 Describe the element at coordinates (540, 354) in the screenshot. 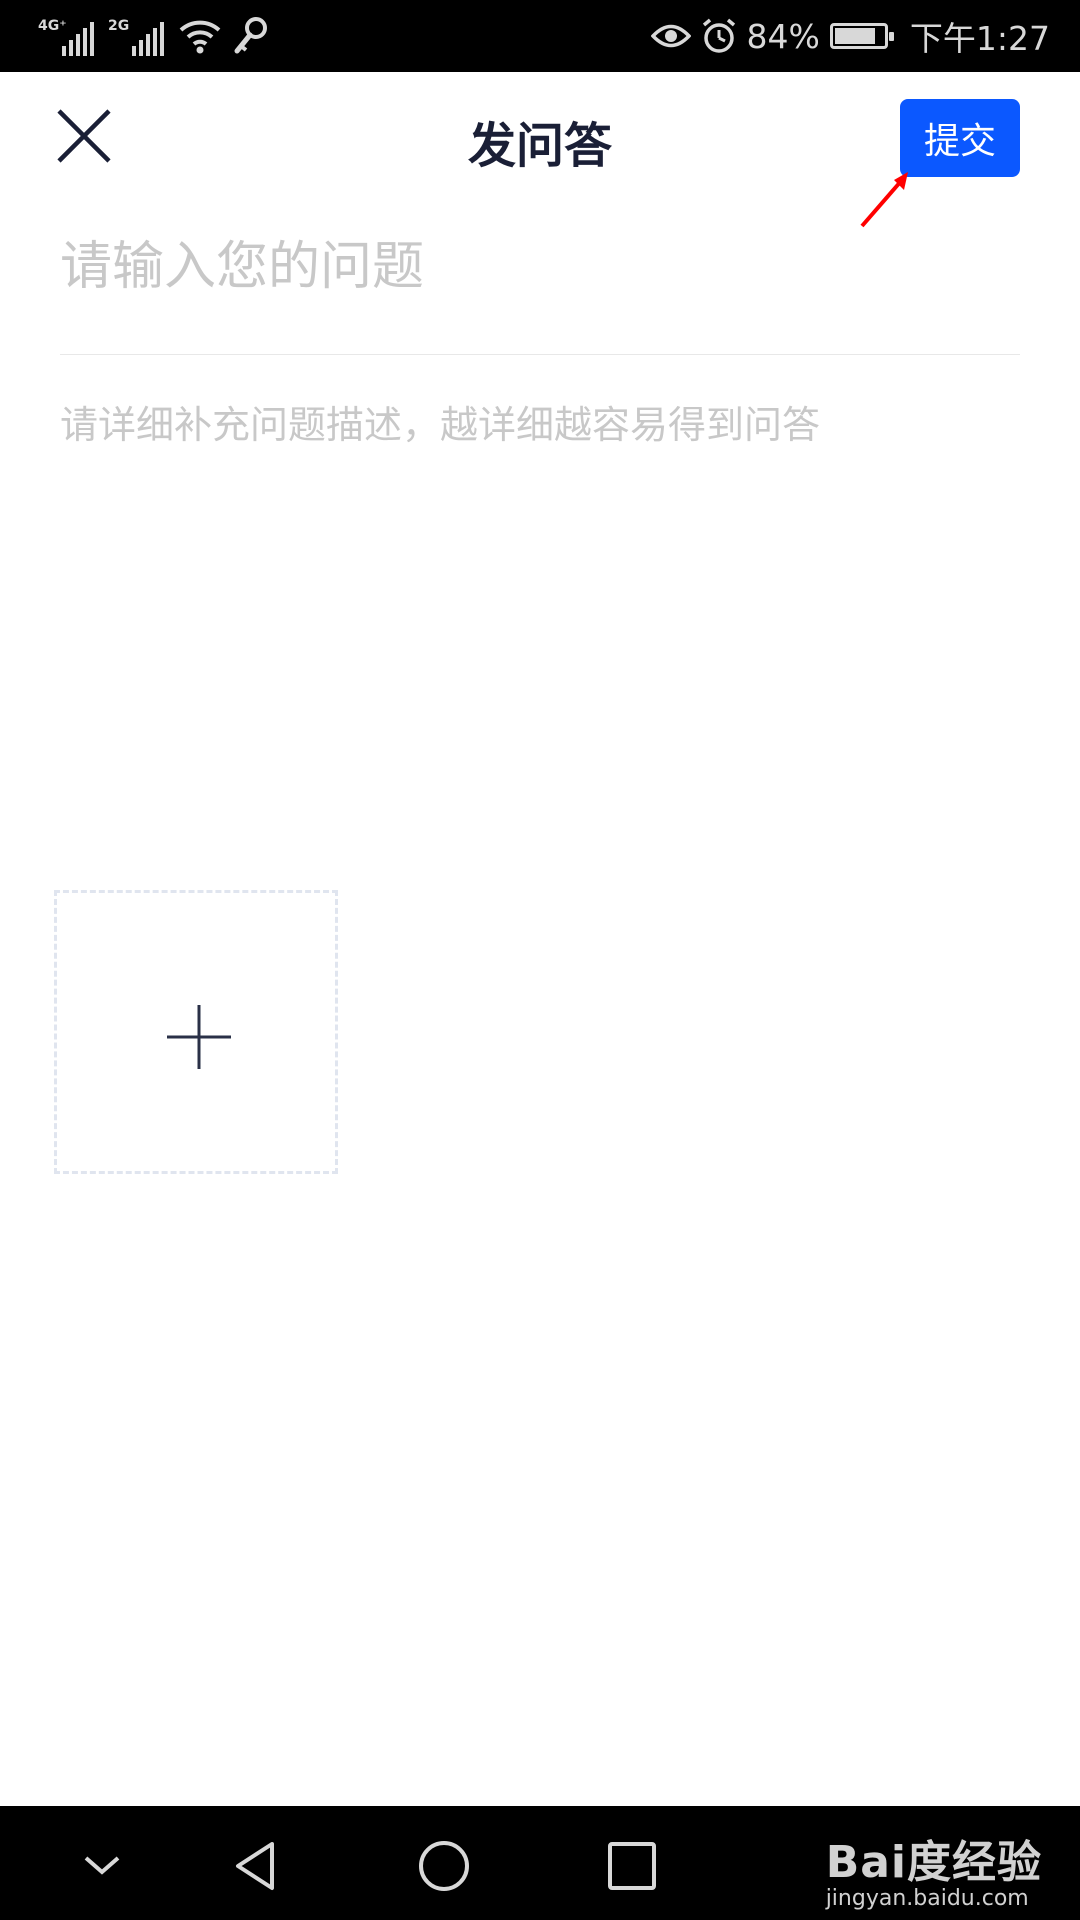

I see `divider` at that location.